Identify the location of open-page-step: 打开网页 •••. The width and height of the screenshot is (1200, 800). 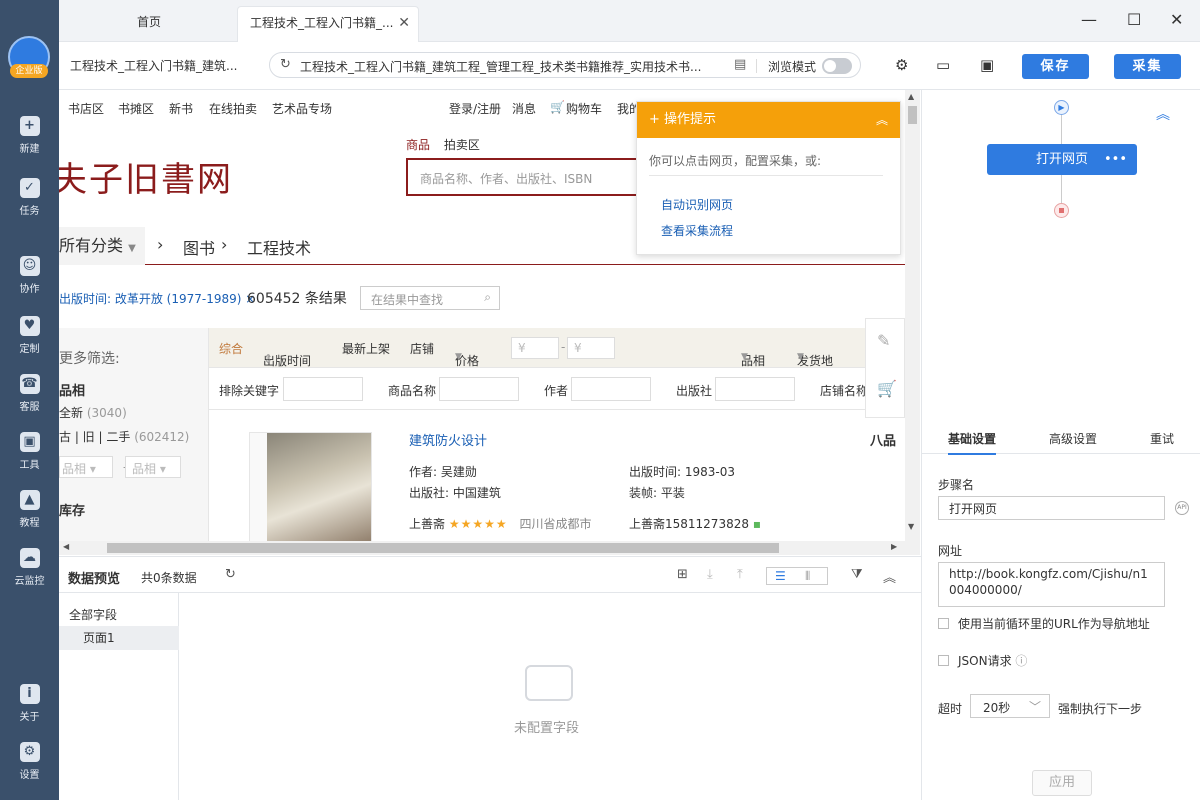
(1062, 159).